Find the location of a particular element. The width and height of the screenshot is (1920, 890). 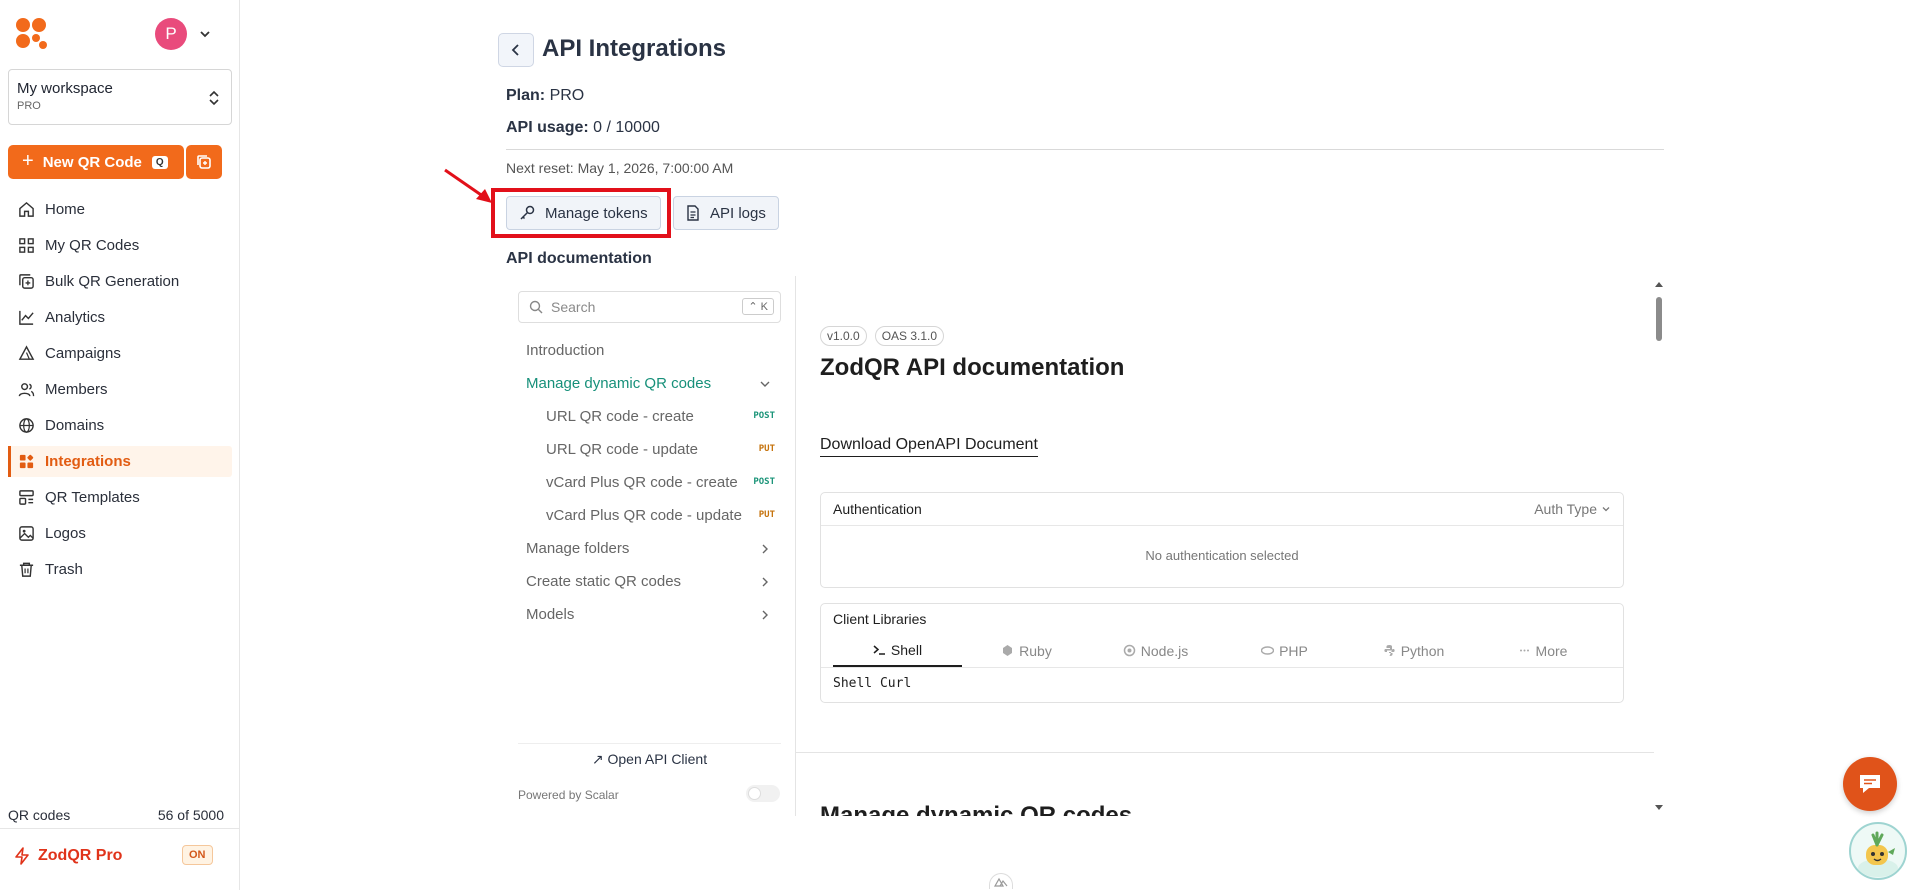

api-logs-label: API logs is located at coordinates (738, 213).